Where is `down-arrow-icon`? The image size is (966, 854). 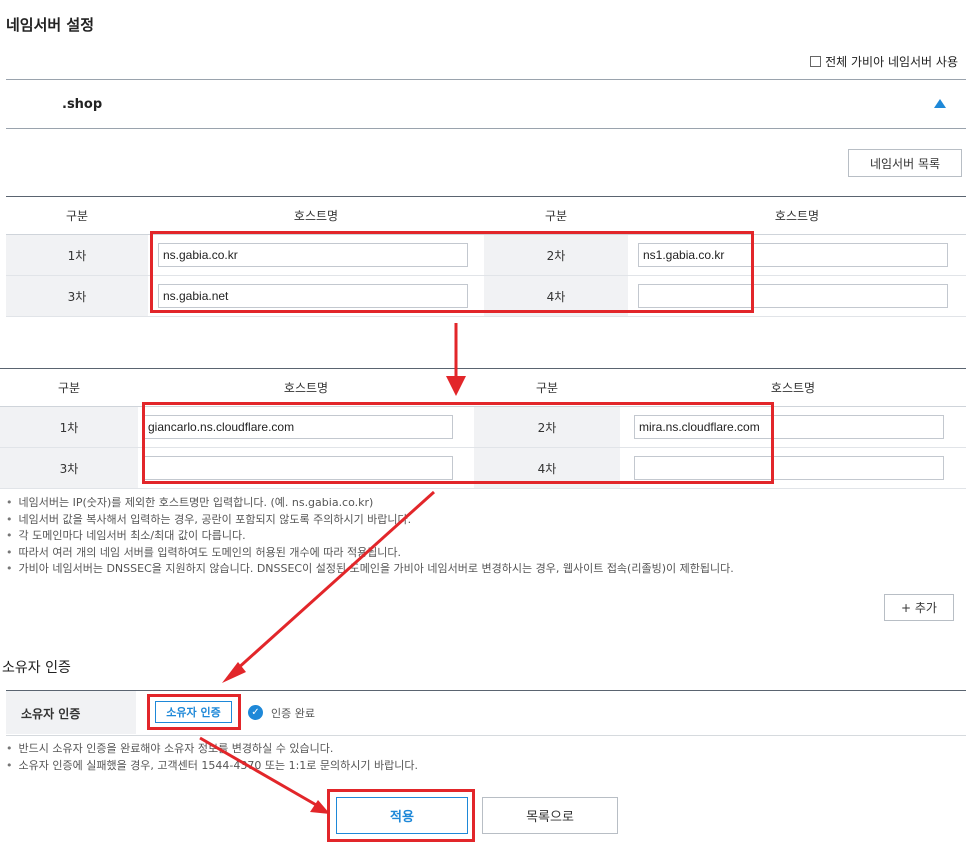 down-arrow-icon is located at coordinates (456, 386).